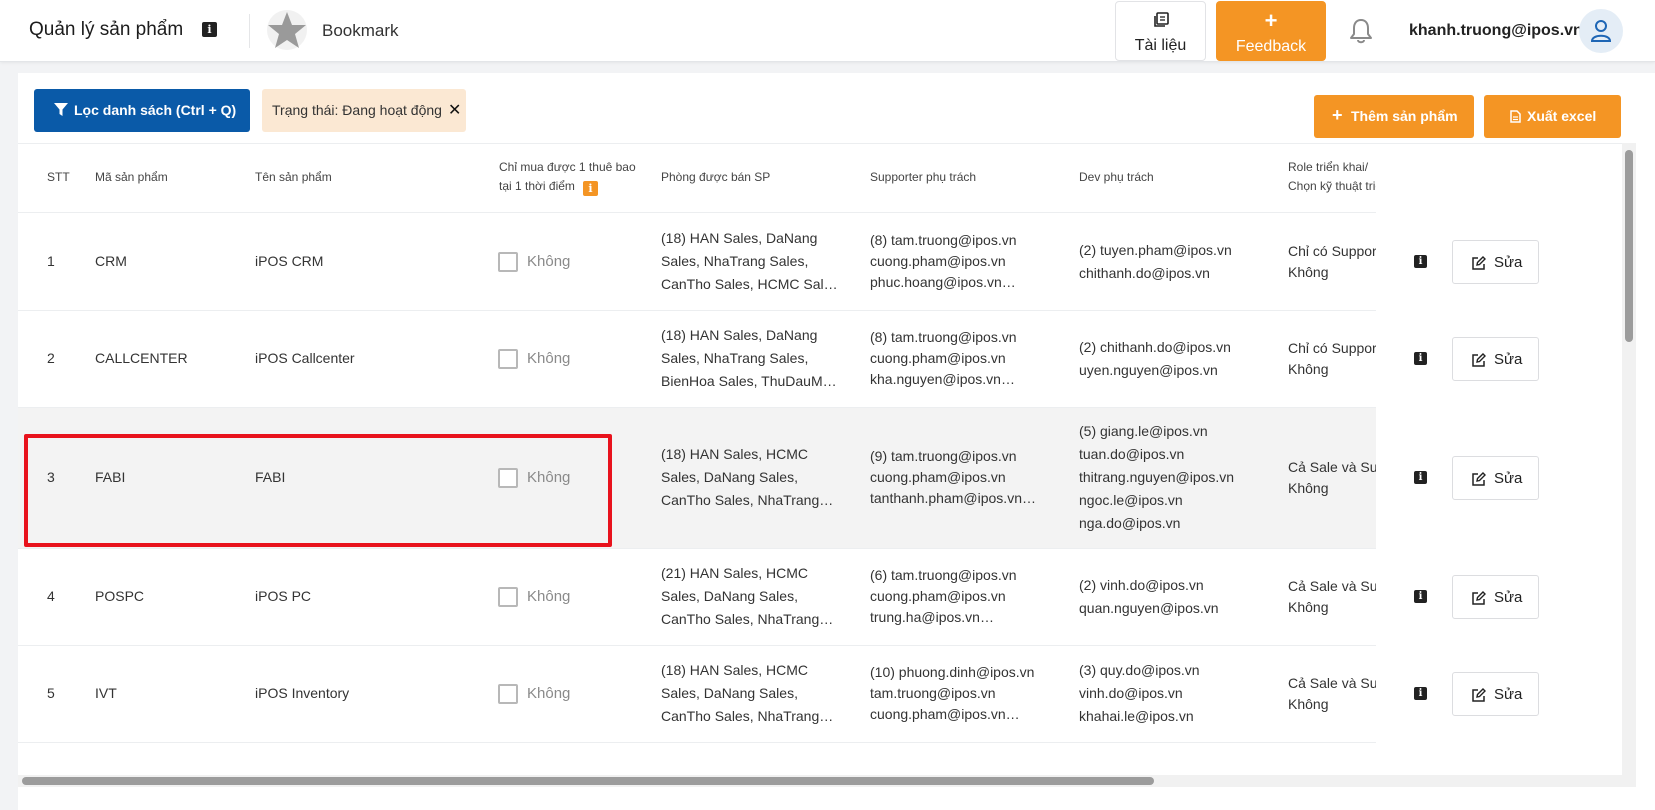 The height and width of the screenshot is (810, 1655). Describe the element at coordinates (155, 110) in the screenshot. I see `filter-label: Lọc danh sách (Ctrl + Q)` at that location.